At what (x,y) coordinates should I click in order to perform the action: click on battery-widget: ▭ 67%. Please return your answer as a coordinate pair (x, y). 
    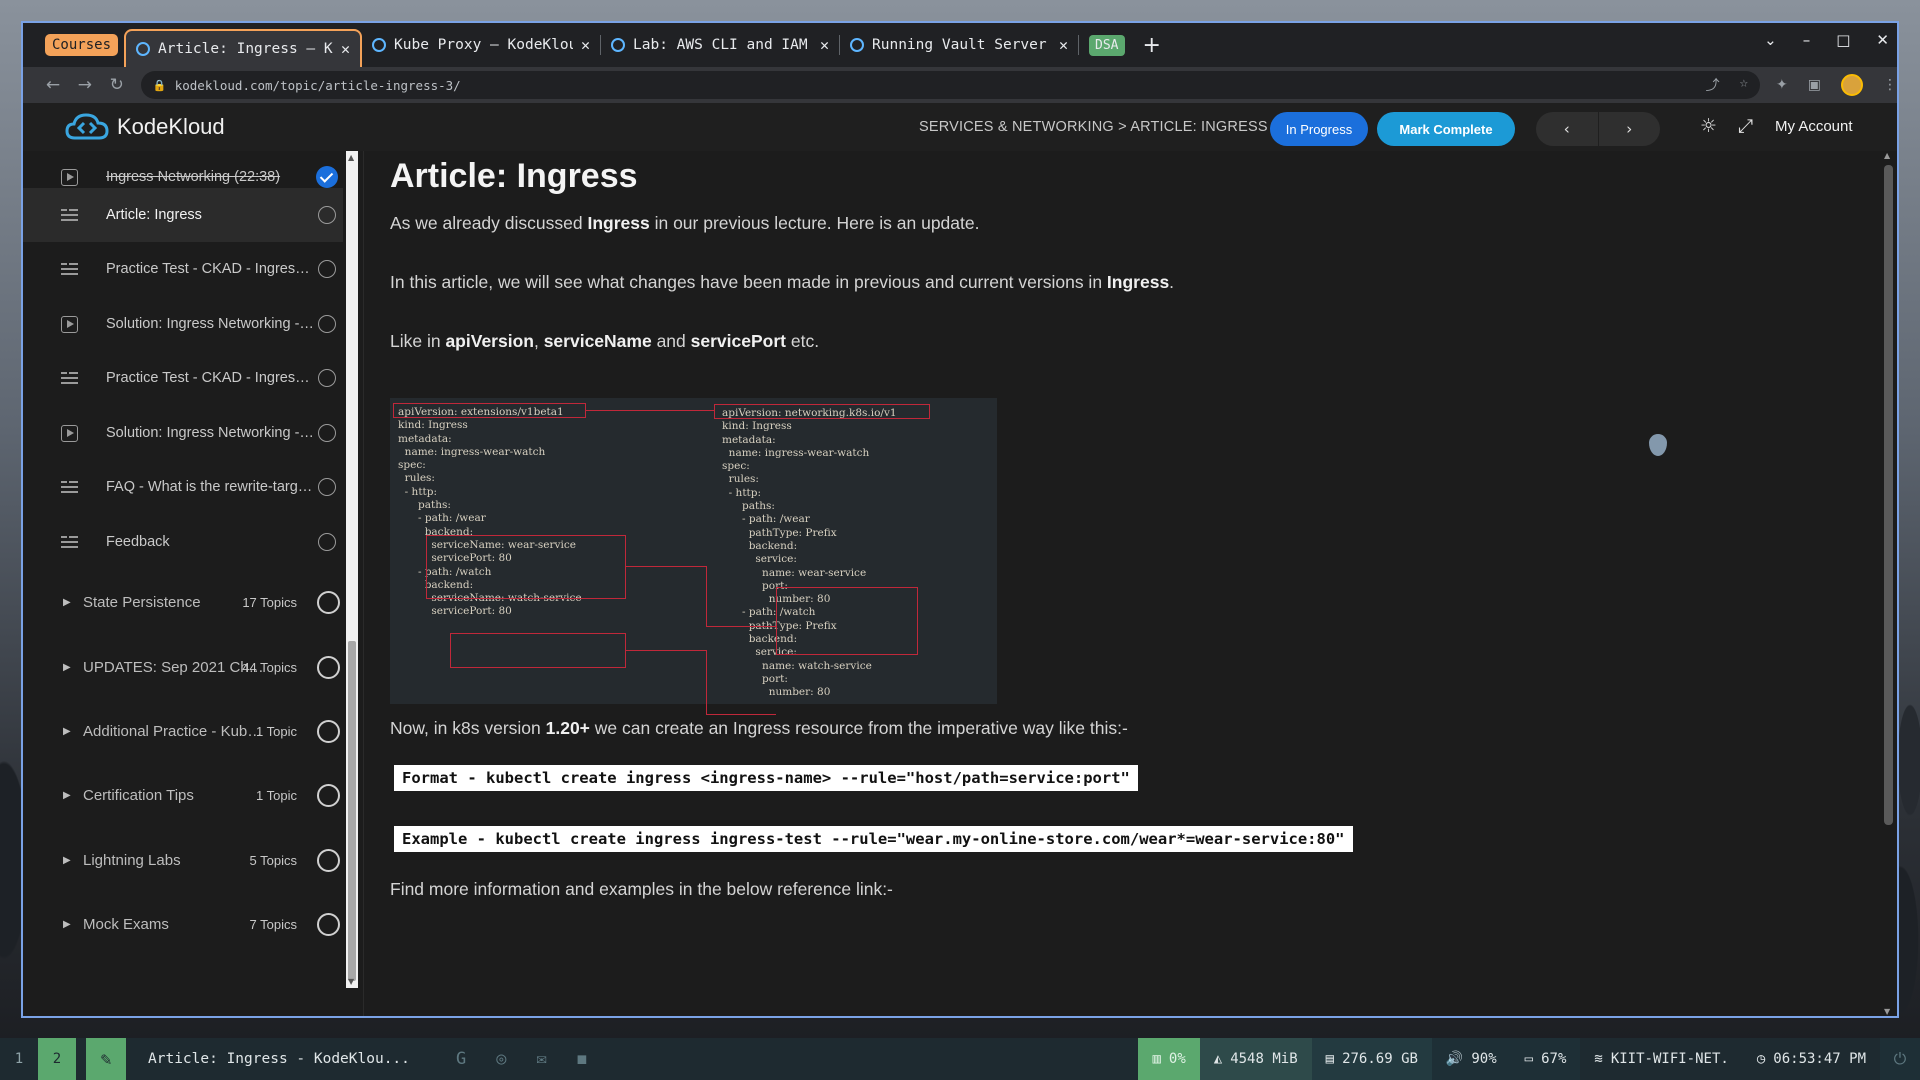
    Looking at the image, I should click on (1545, 1059).